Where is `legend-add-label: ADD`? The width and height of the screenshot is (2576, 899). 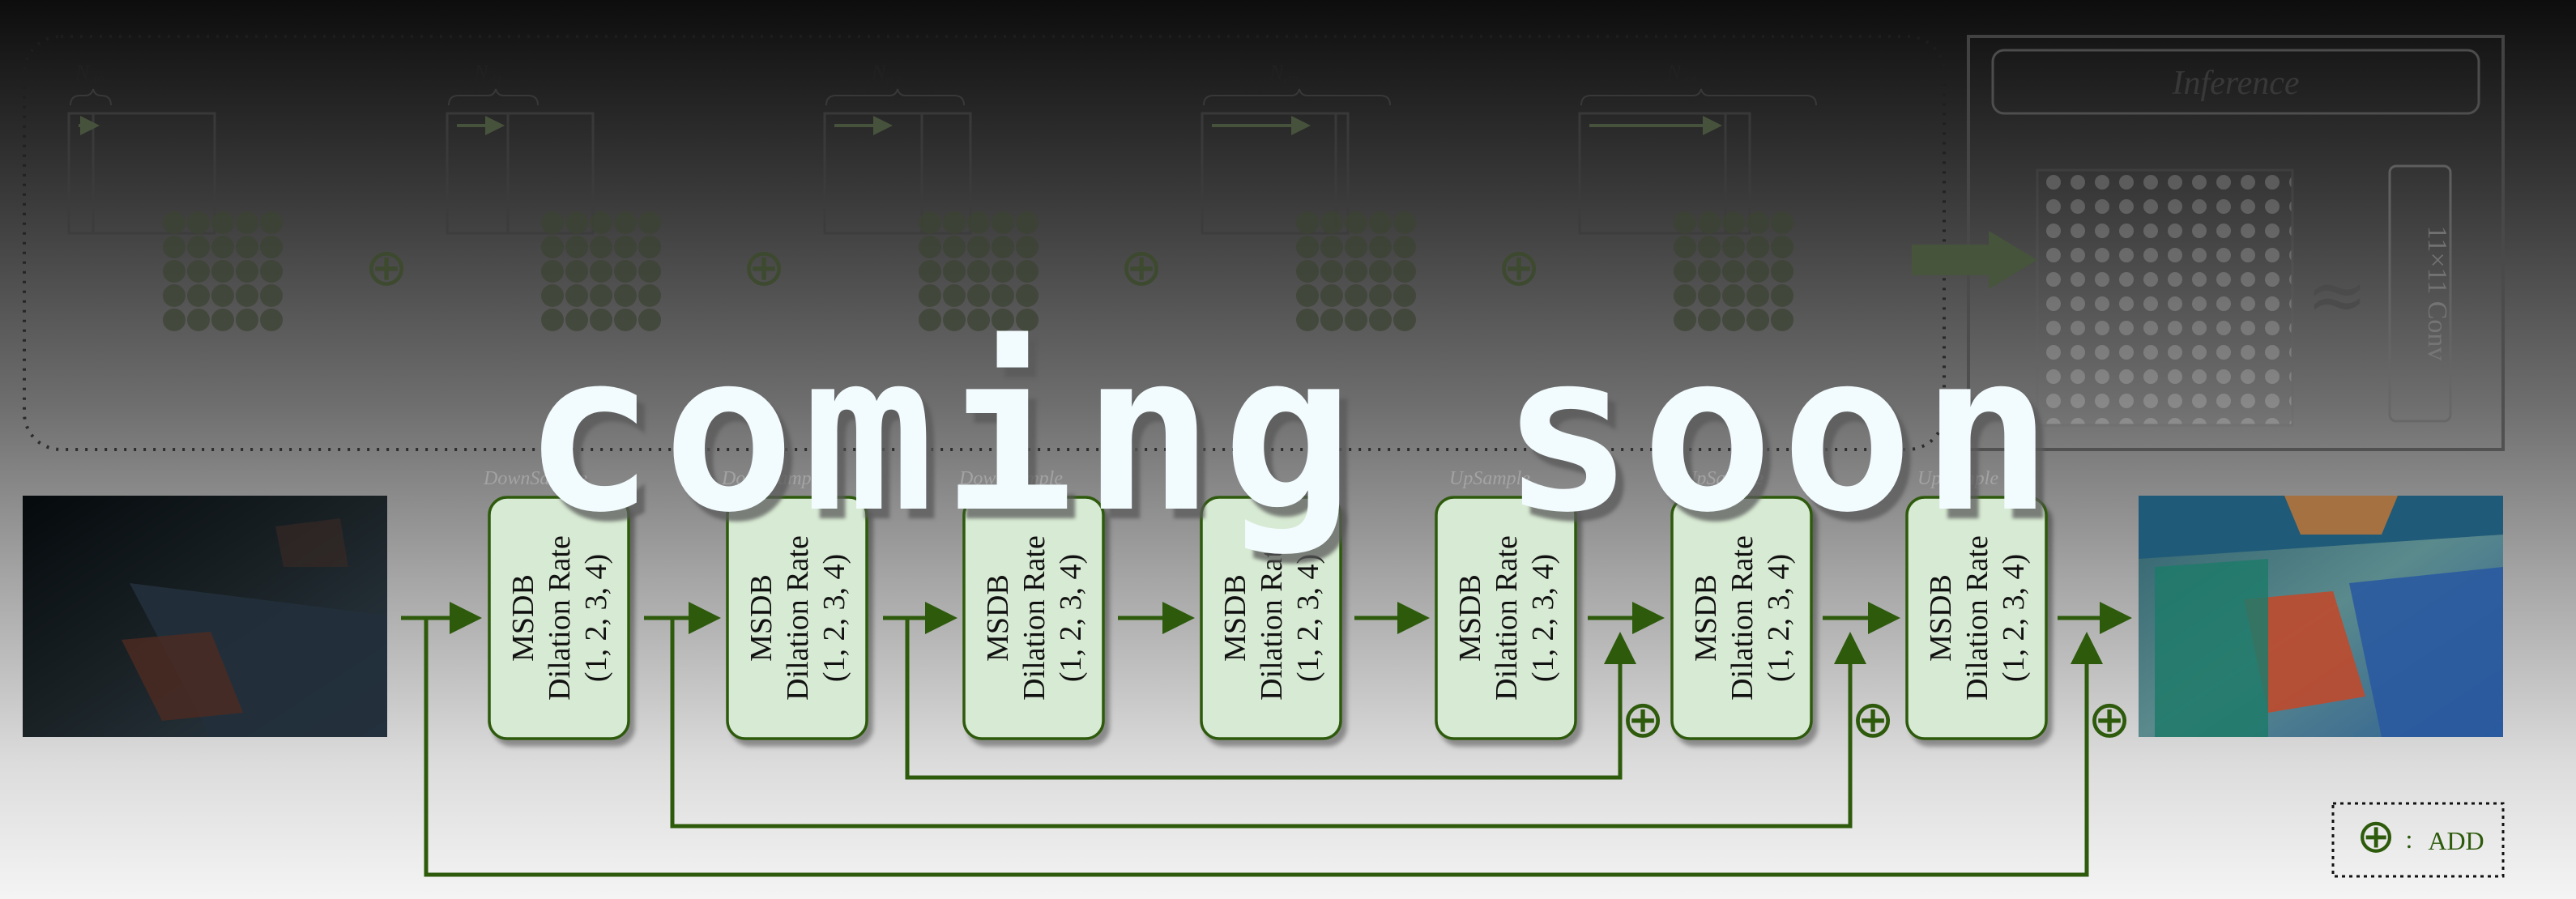 legend-add-label: ADD is located at coordinates (2456, 840).